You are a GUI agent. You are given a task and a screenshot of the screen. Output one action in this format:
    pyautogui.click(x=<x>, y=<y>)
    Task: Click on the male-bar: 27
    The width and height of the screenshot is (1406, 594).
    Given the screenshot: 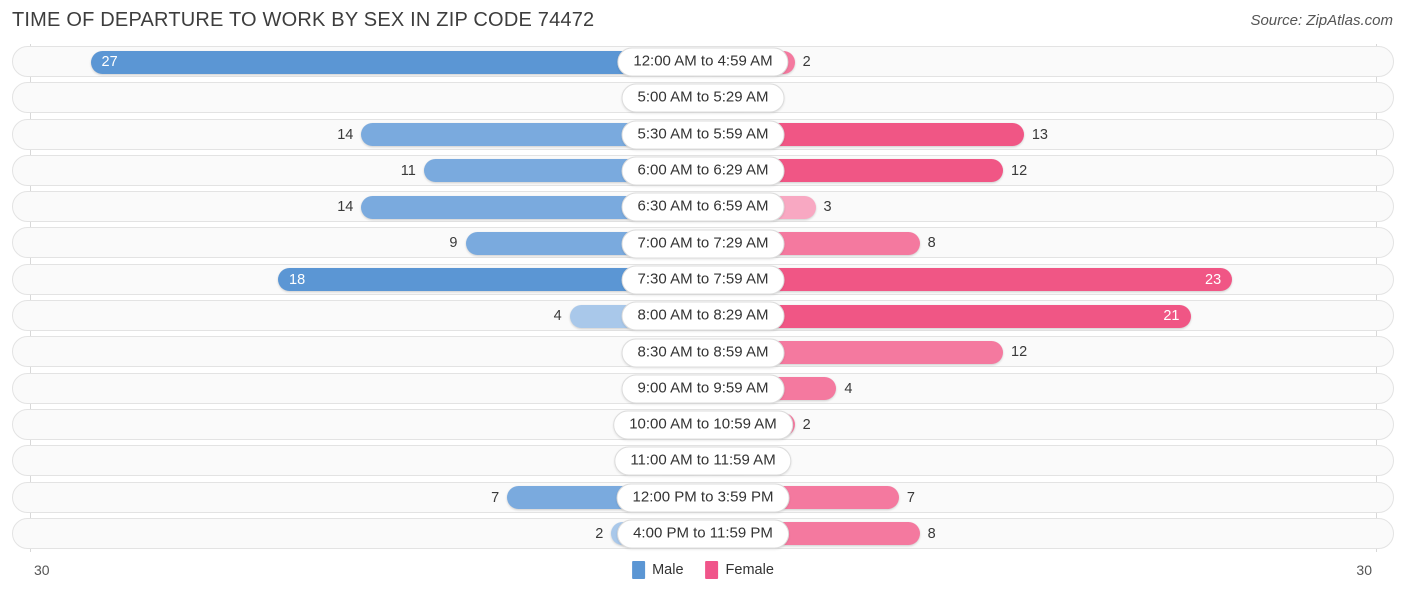 What is the action you would take?
    pyautogui.click(x=396, y=62)
    